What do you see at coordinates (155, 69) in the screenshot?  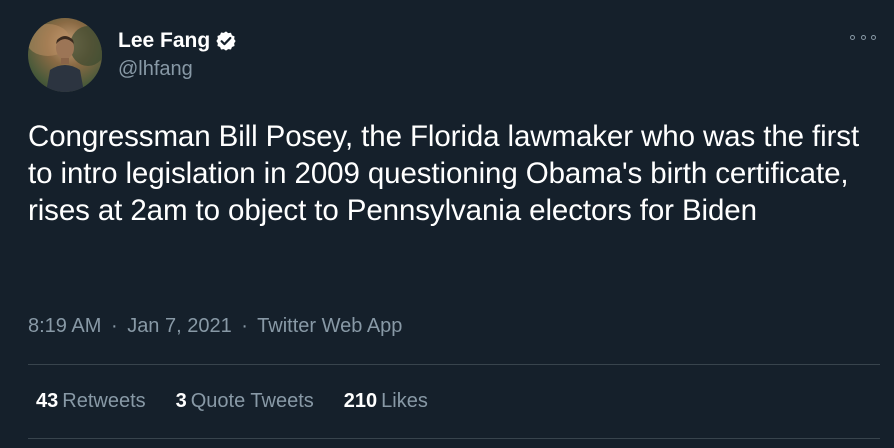 I see `author-handle: @lhfang` at bounding box center [155, 69].